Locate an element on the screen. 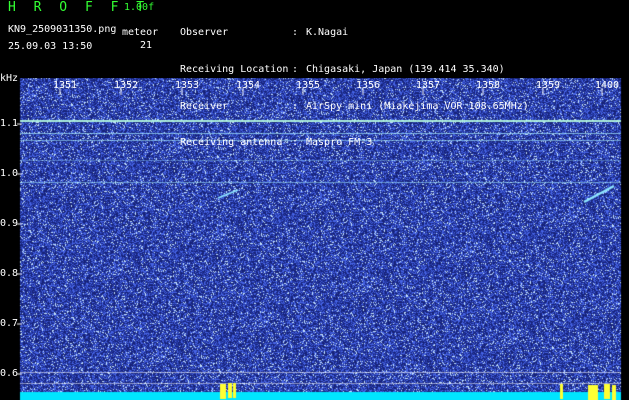  meteor-count: 21 is located at coordinates (146, 45).